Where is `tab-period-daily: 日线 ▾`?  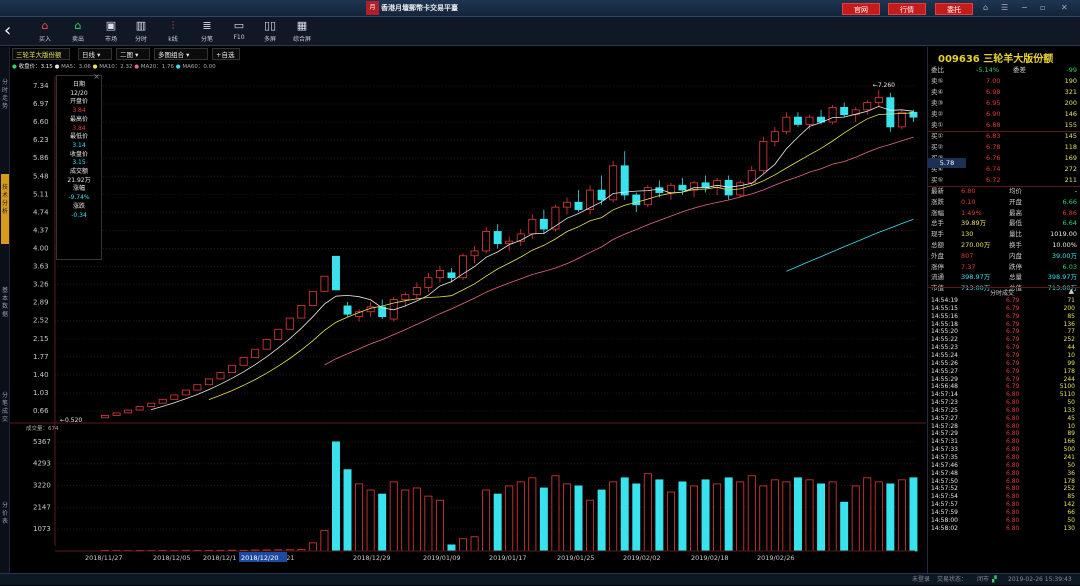 tab-period-daily: 日线 ▾ is located at coordinates (95, 54).